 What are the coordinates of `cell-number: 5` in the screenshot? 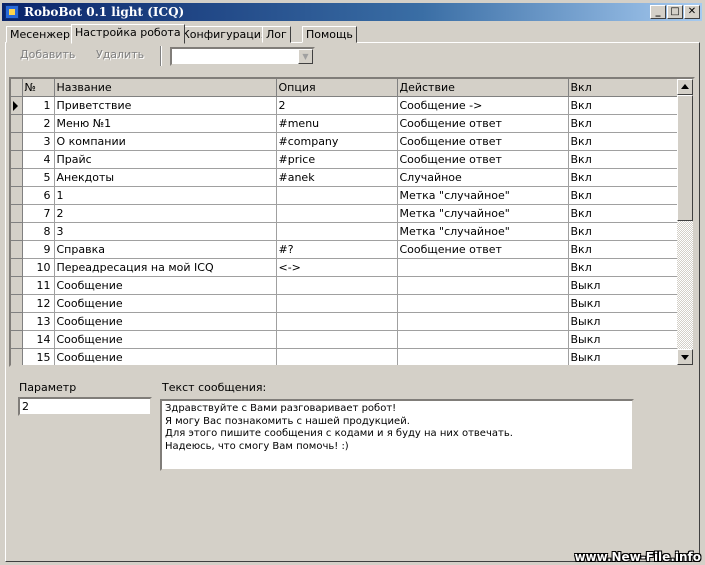 It's located at (38, 177).